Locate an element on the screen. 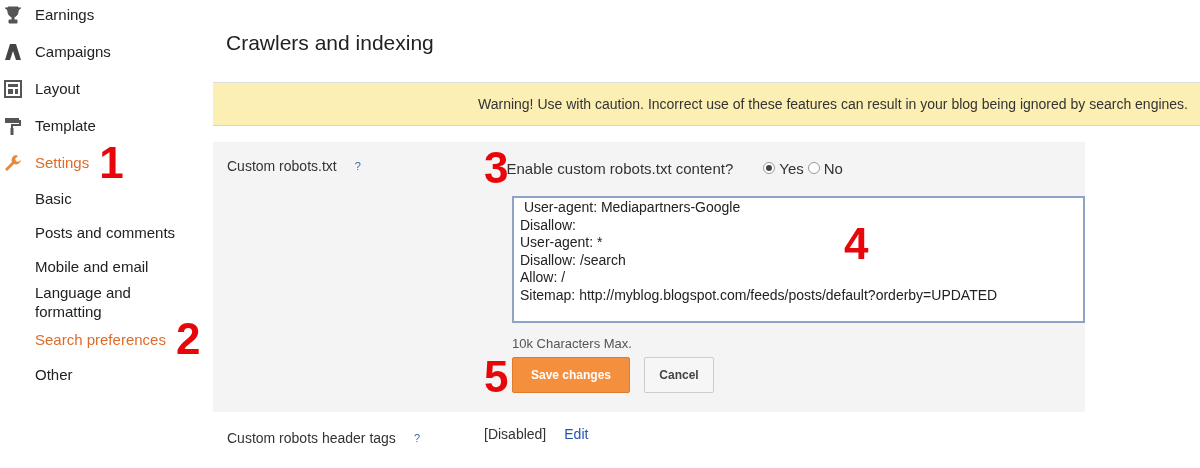 The width and height of the screenshot is (1200, 468). sidebar-subitem: Basic is located at coordinates (53, 198).